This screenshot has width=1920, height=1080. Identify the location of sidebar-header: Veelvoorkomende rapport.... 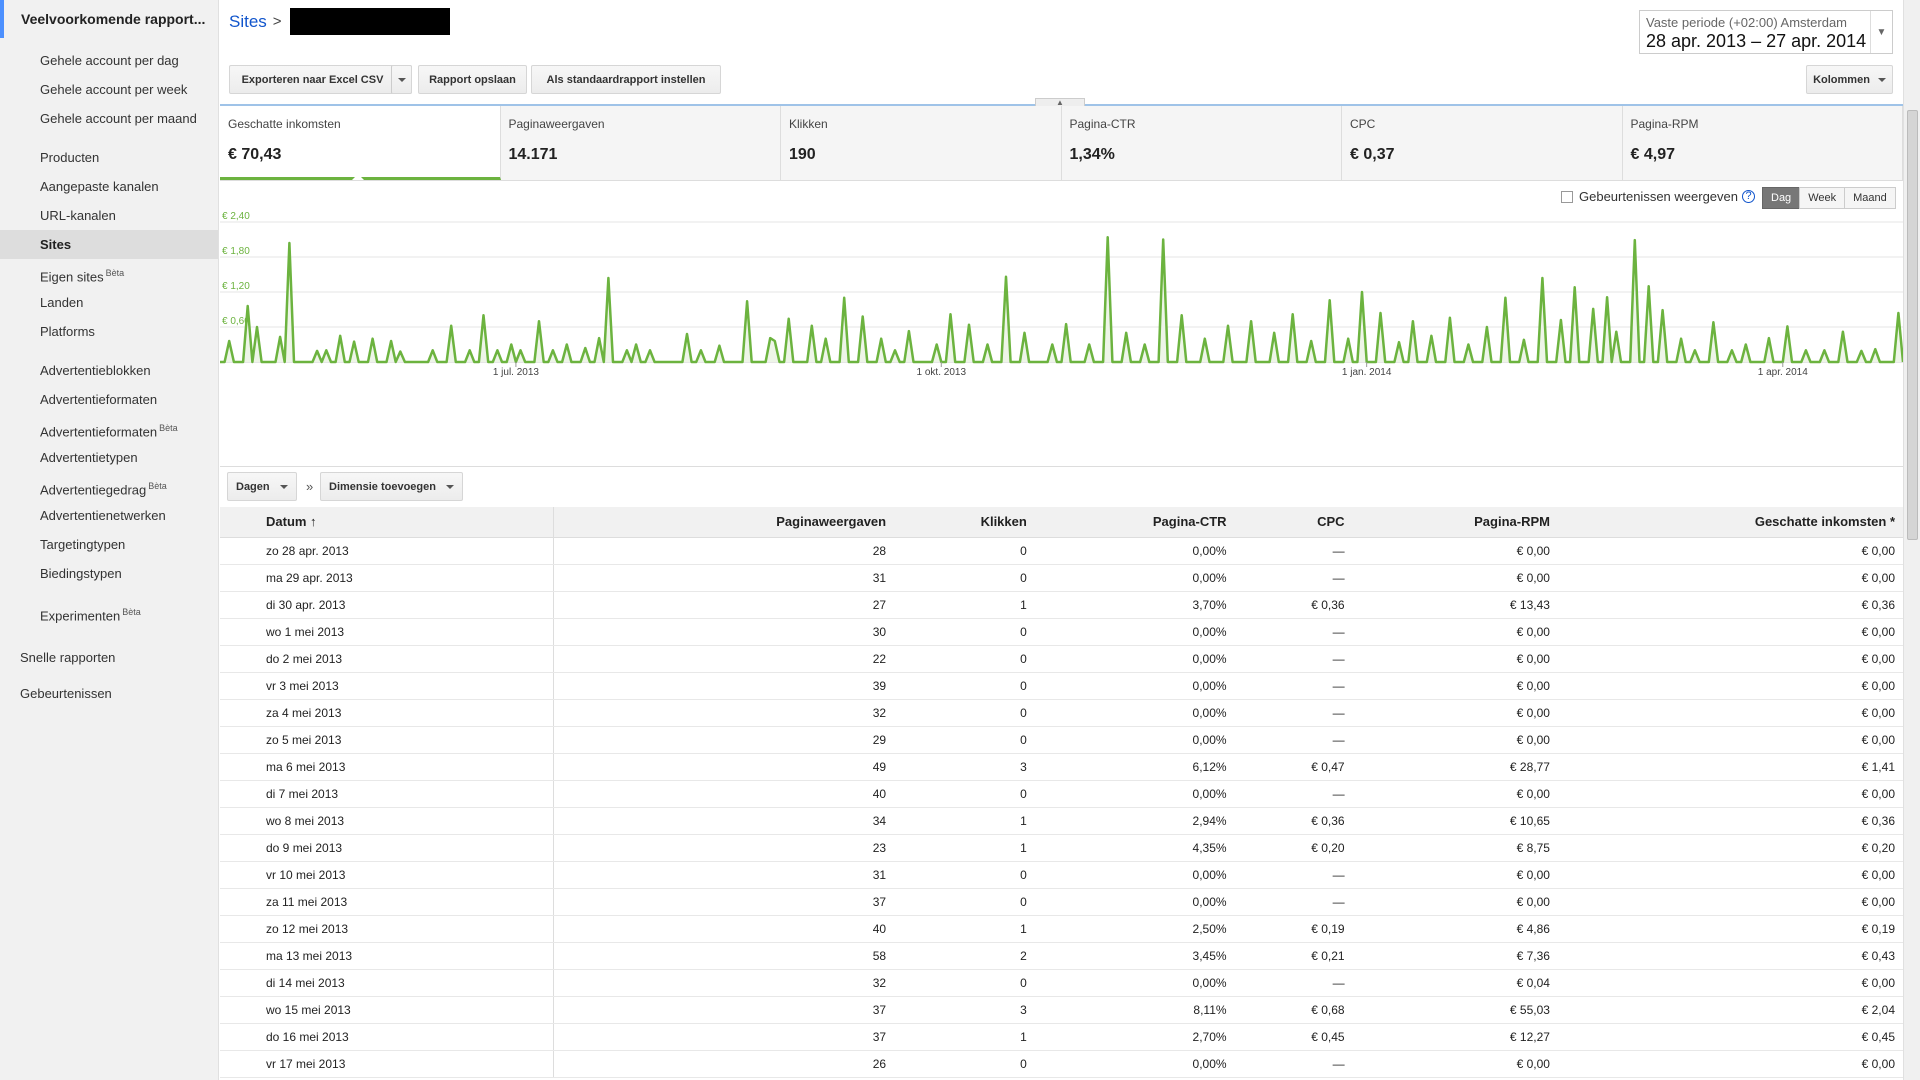
(109, 19).